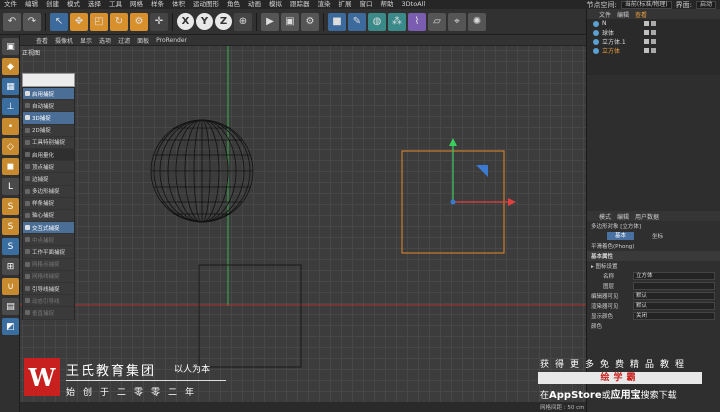 This screenshot has width=720, height=412. What do you see at coordinates (623, 216) in the screenshot?
I see `attribute-tab: 编辑` at bounding box center [623, 216].